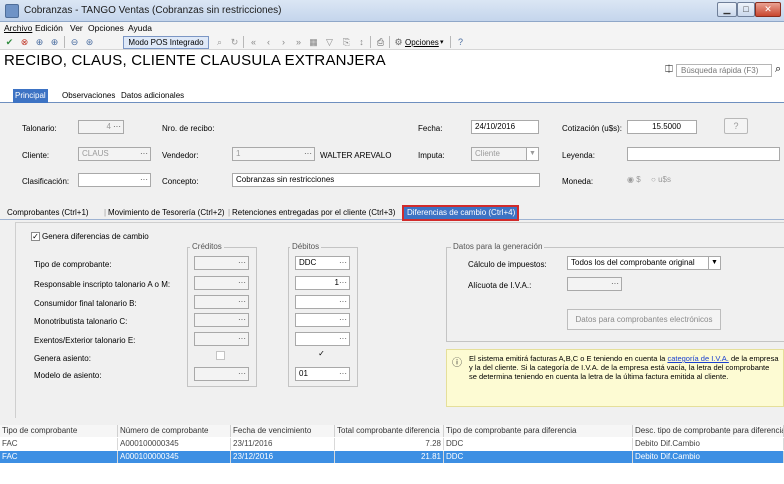 This screenshot has width=784, height=484. What do you see at coordinates (221, 302) in the screenshot?
I see `creditos-cf-field: ···` at bounding box center [221, 302].